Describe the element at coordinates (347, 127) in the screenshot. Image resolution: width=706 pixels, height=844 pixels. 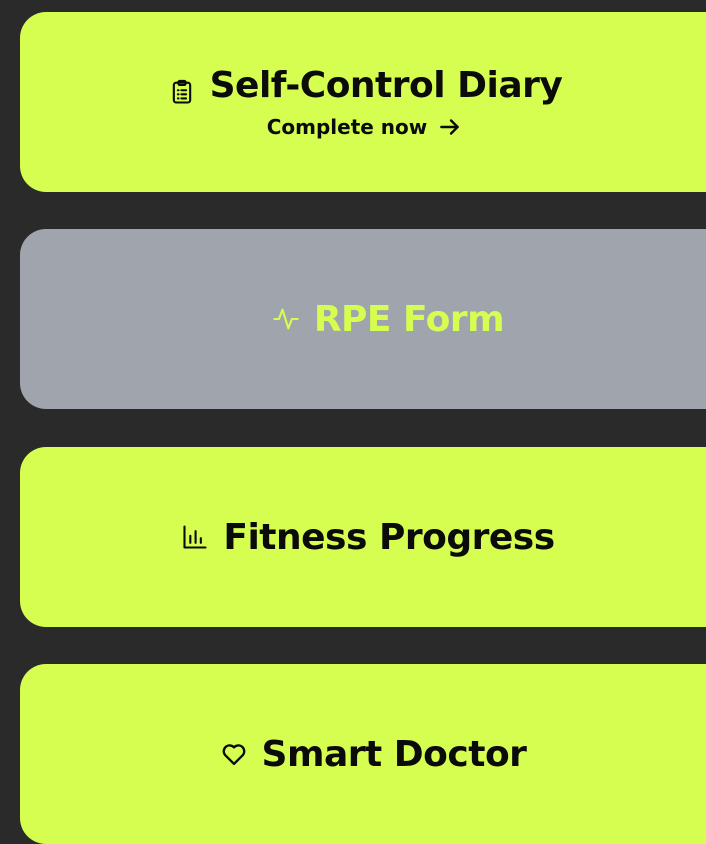
I see `complete-now-label: Complete now` at that location.